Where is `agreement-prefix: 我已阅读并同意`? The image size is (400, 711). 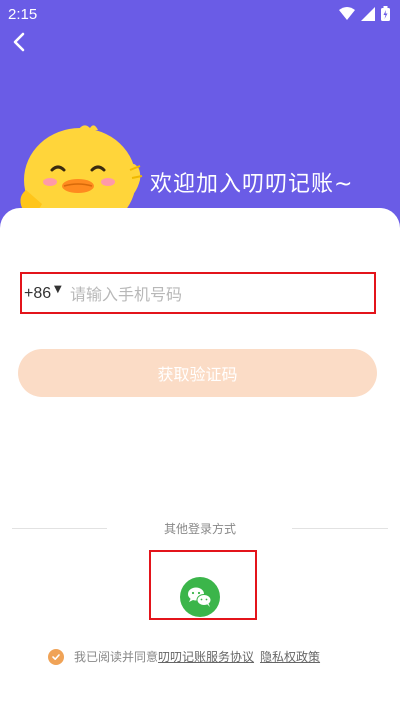 agreement-prefix: 我已阅读并同意 is located at coordinates (116, 657).